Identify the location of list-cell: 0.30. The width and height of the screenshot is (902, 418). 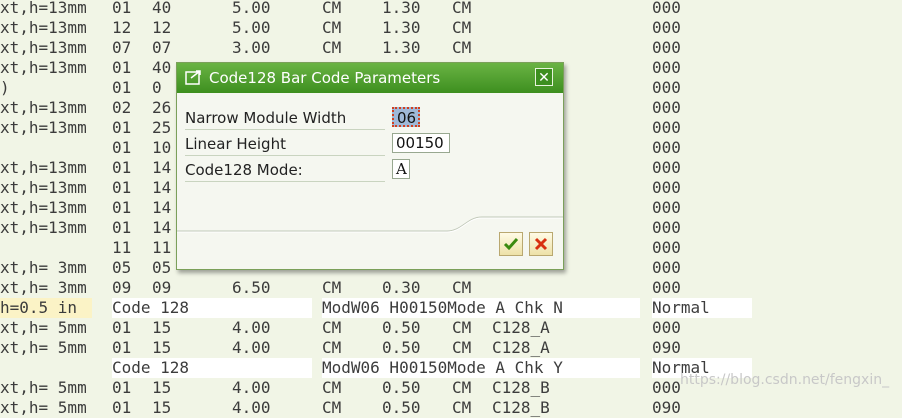
(401, 287).